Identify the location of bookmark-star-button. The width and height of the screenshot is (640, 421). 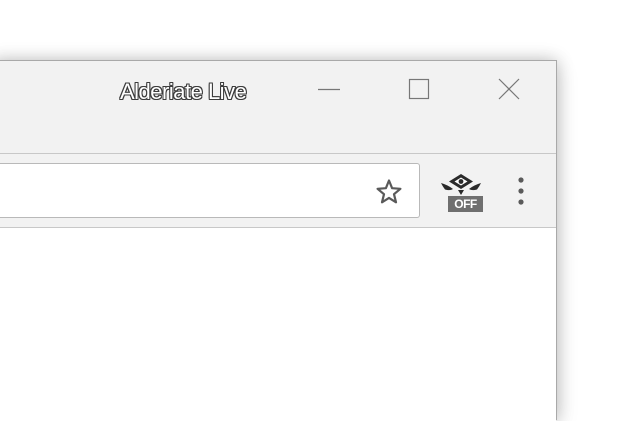
(389, 192).